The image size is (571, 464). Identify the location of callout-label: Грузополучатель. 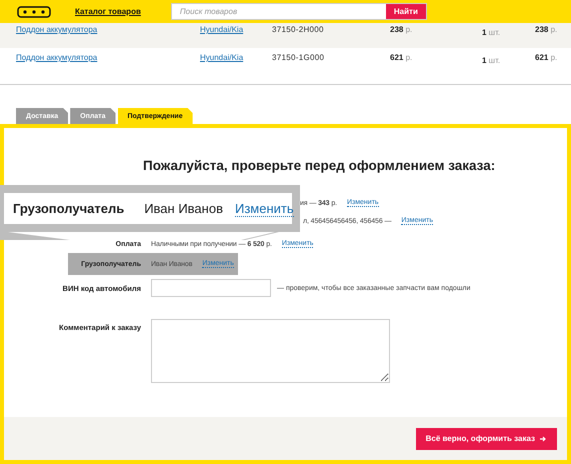
(68, 208).